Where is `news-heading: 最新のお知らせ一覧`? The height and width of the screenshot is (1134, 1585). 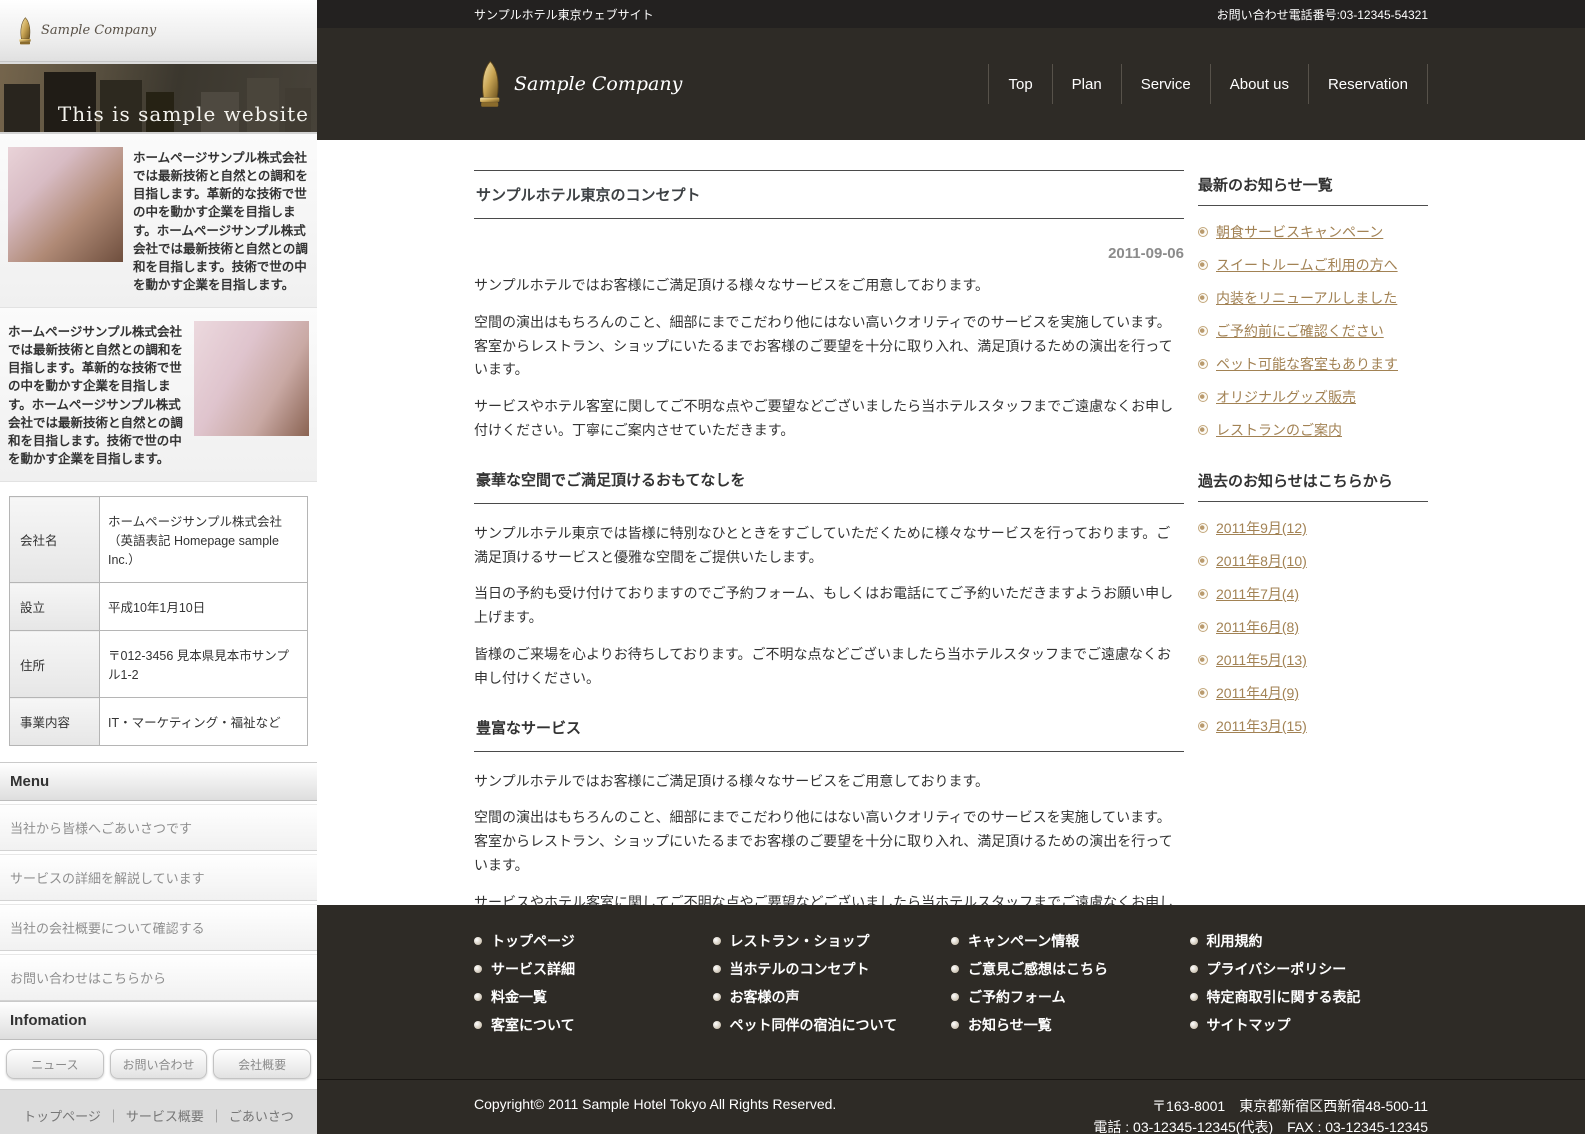
news-heading: 最新のお知らせ一覧 is located at coordinates (1313, 190).